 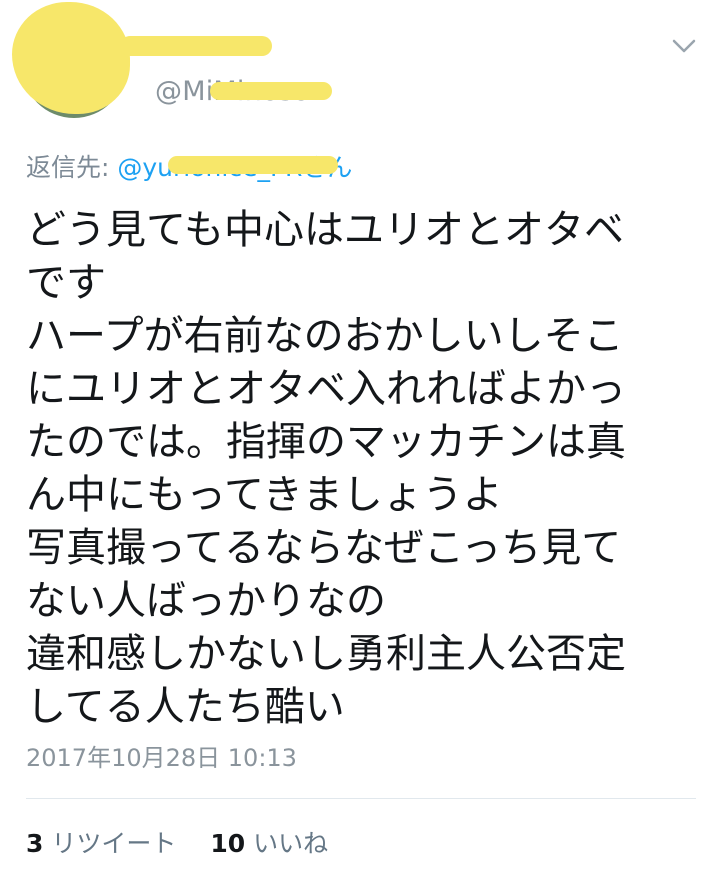 What do you see at coordinates (253, 165) in the screenshot?
I see `mention-redaction` at bounding box center [253, 165].